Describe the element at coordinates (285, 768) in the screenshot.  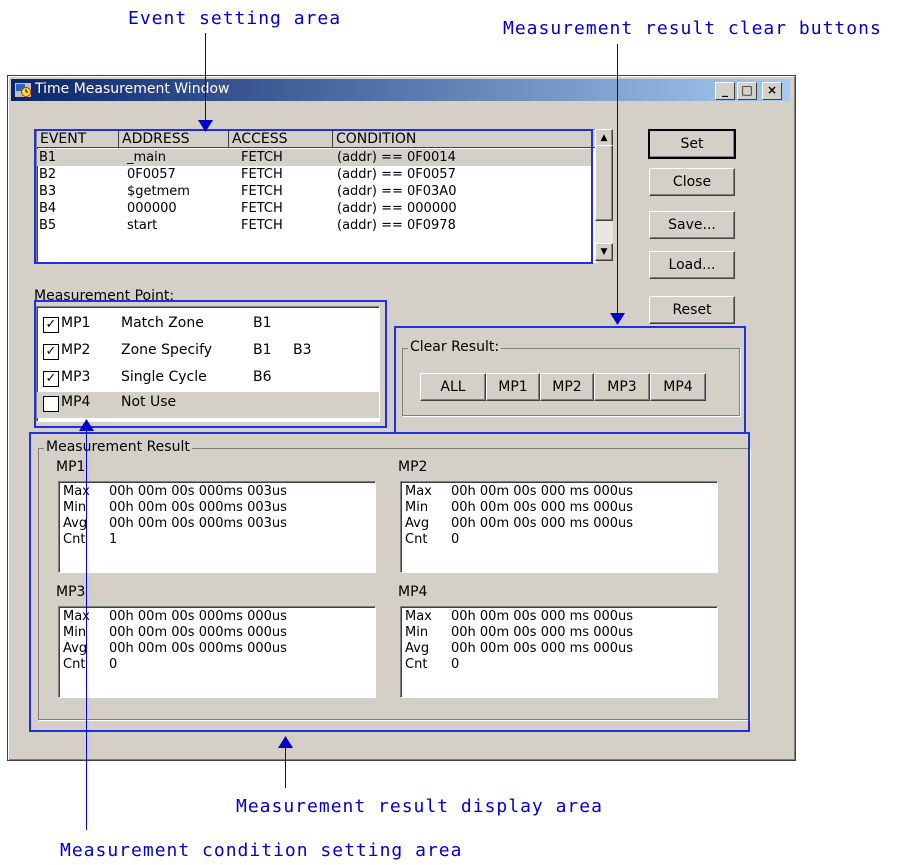
I see `arrow-line-display` at that location.